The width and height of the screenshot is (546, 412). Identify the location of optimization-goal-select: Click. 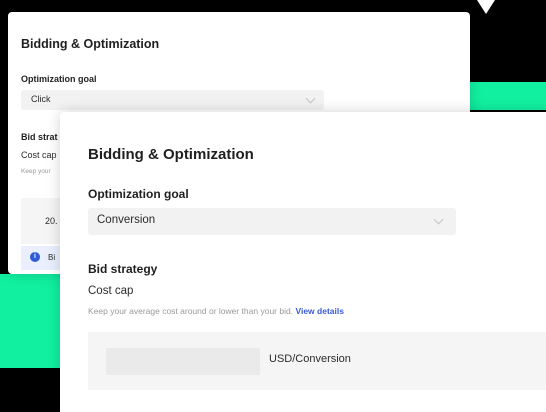
(172, 100).